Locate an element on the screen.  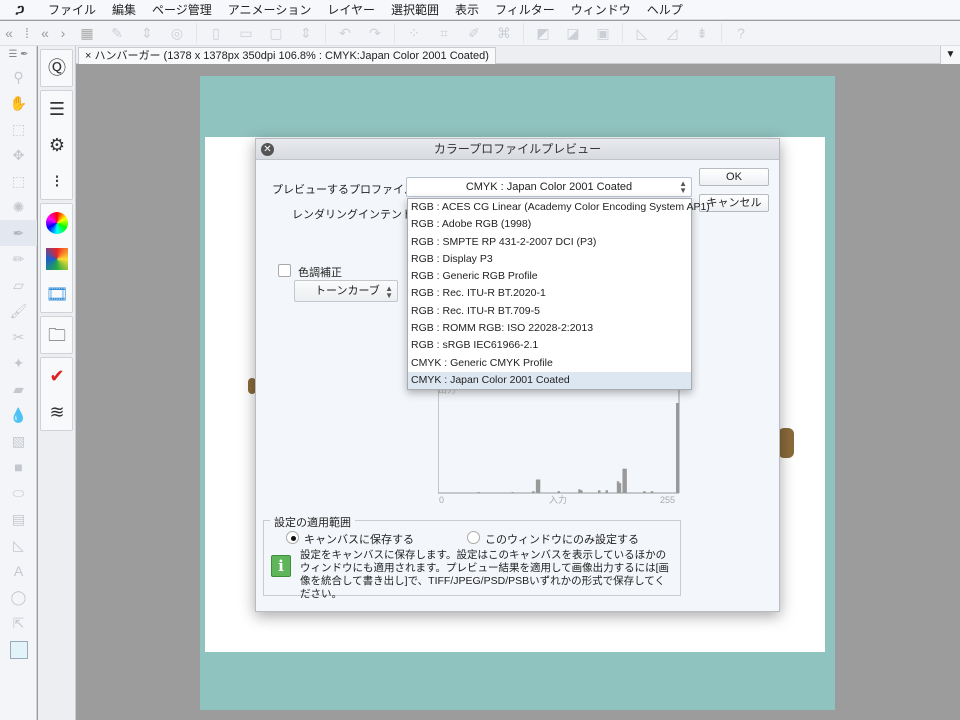
balloon-tool-icon: ◯ is located at coordinates (18, 597).